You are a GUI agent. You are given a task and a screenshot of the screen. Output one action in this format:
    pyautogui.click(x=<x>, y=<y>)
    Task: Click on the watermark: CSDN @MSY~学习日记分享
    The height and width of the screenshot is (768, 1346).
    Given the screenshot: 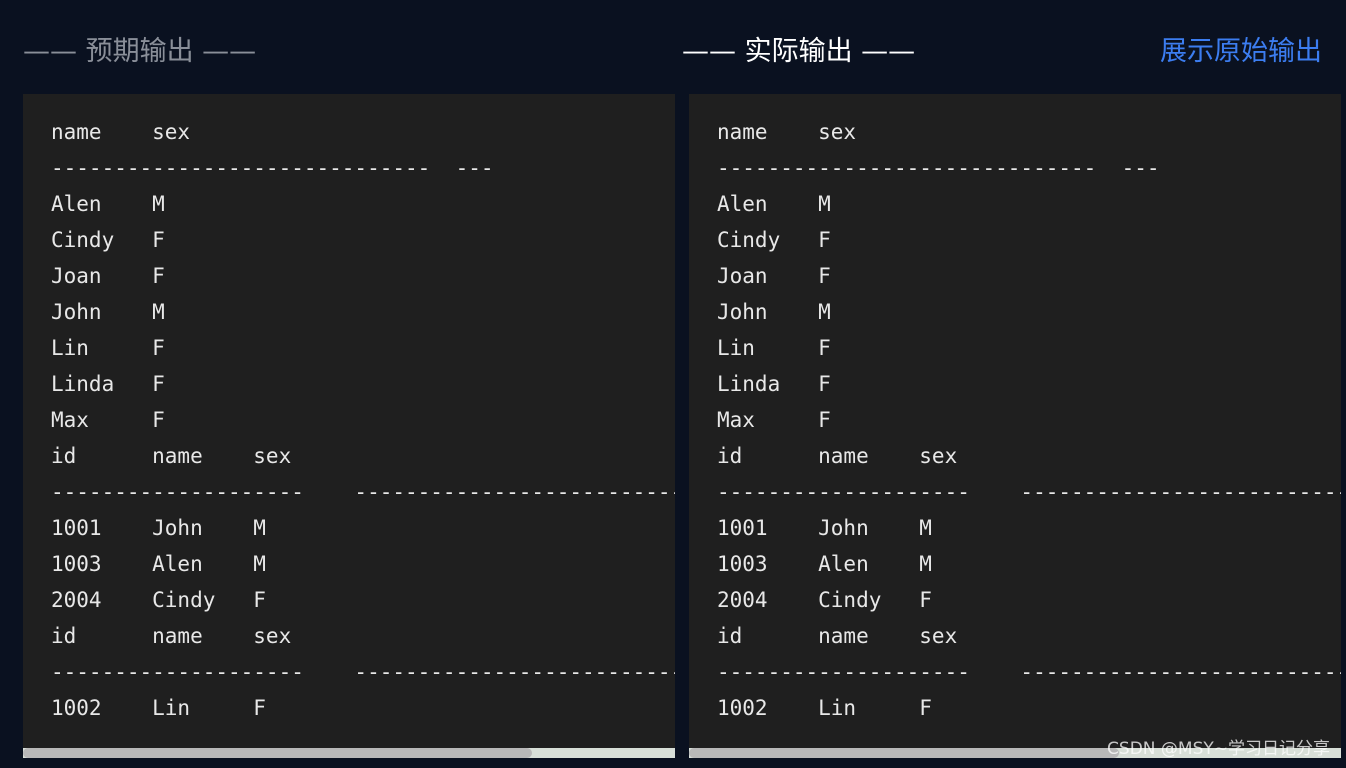 What is the action you would take?
    pyautogui.click(x=1218, y=749)
    